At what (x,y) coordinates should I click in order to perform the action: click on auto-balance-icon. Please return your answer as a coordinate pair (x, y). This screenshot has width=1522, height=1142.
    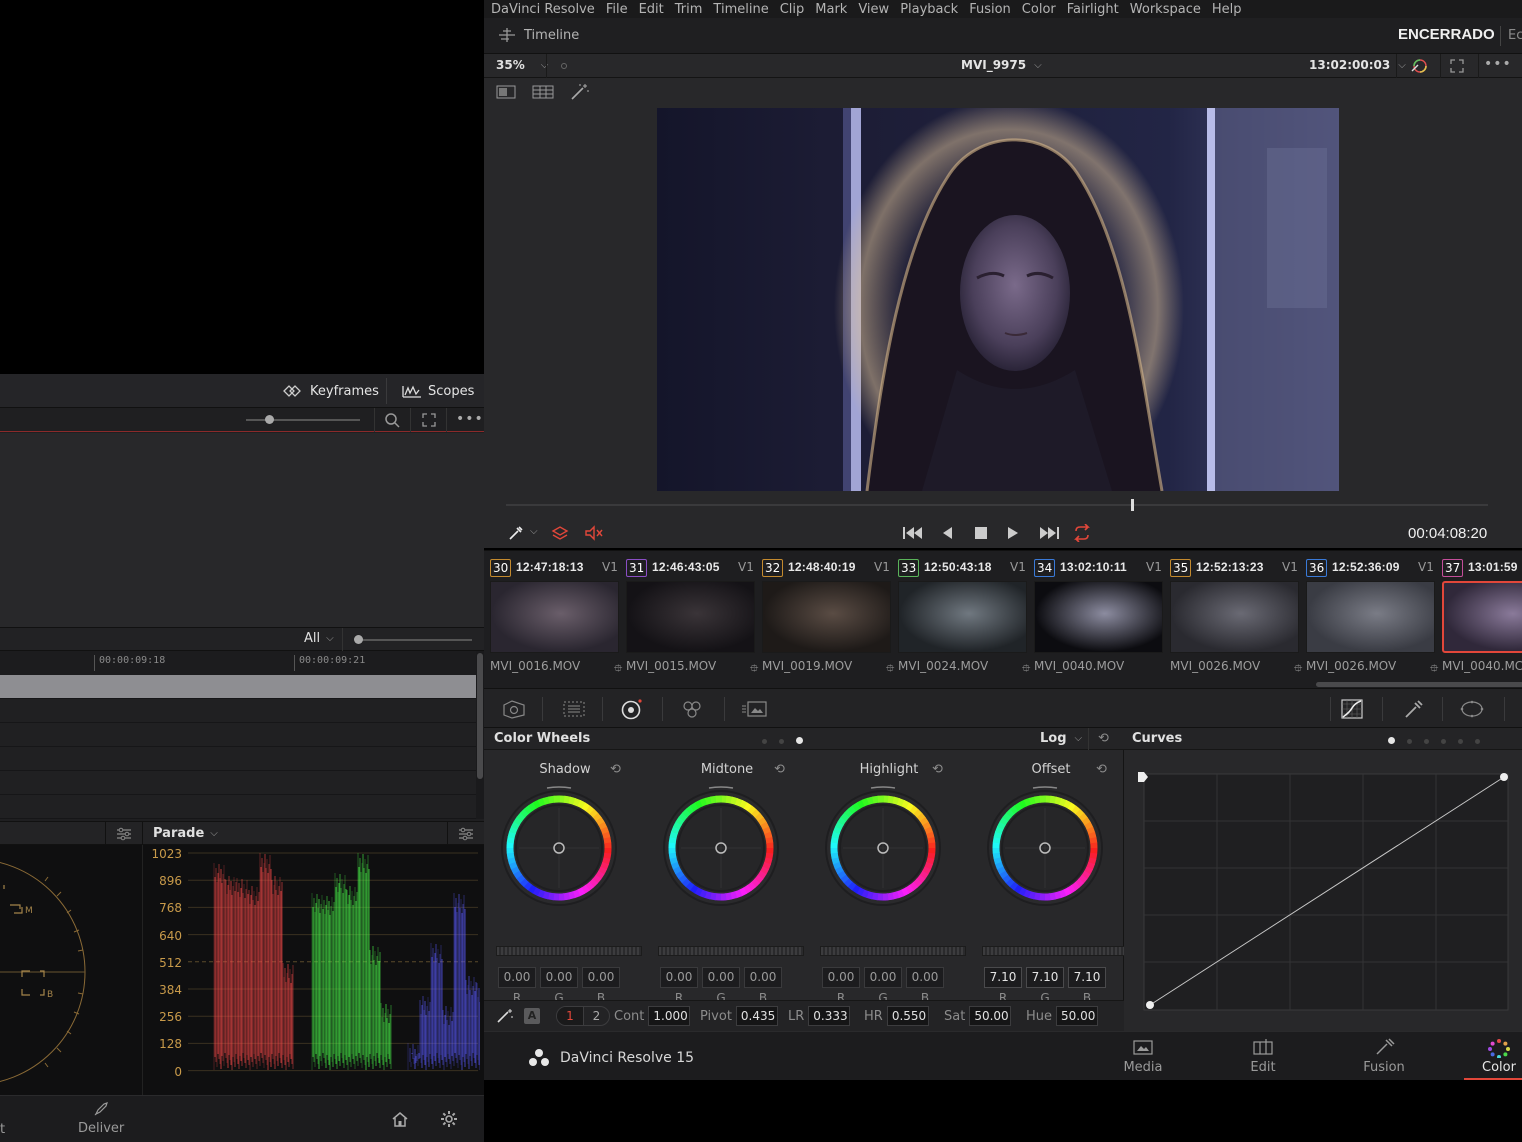
    Looking at the image, I should click on (505, 1016).